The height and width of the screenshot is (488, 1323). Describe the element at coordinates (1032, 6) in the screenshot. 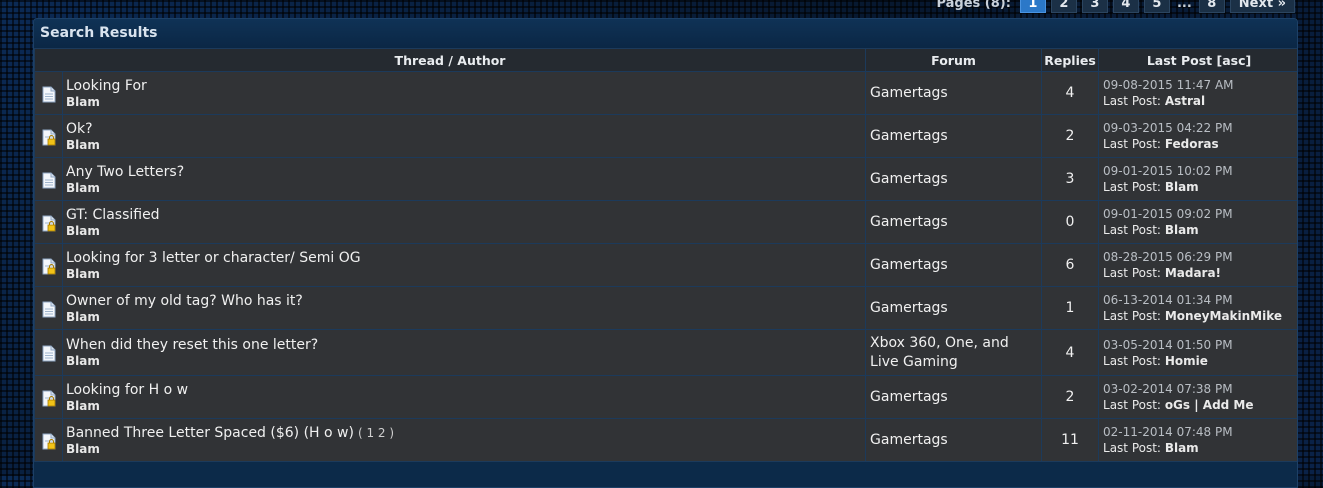

I see `page-link-1: 1` at that location.